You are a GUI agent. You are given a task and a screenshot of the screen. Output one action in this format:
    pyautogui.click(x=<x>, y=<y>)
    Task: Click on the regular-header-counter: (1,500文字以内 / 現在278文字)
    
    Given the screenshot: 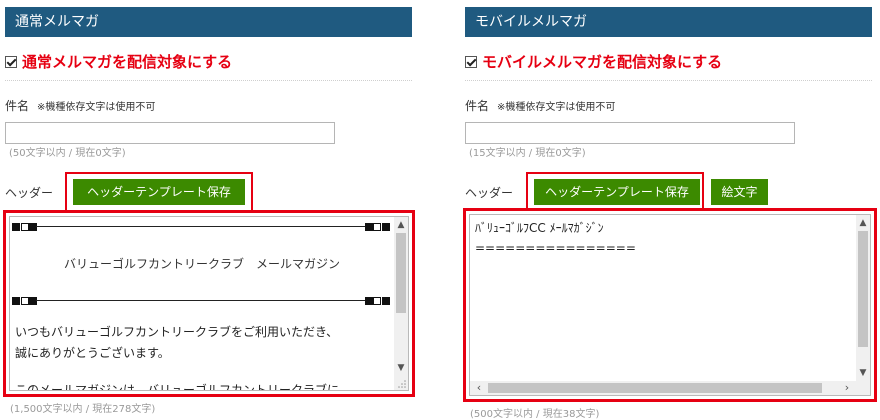 What is the action you would take?
    pyautogui.click(x=83, y=409)
    